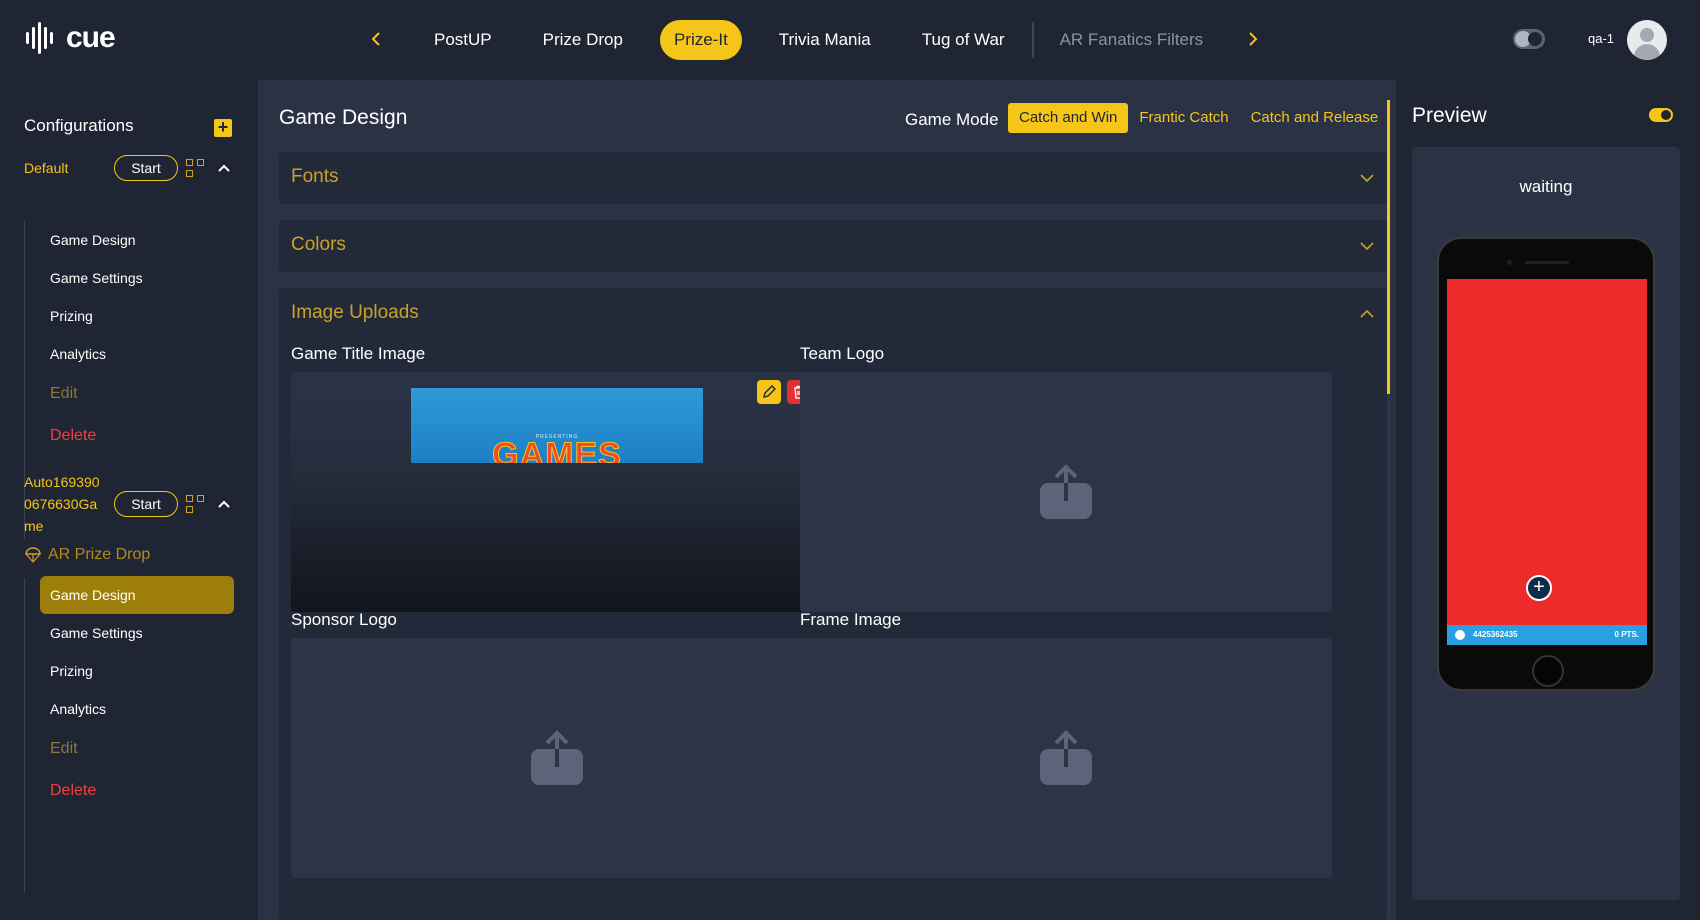 Image resolution: width=1700 pixels, height=920 pixels. What do you see at coordinates (93, 240) in the screenshot?
I see `menu-game-design: Game Design` at bounding box center [93, 240].